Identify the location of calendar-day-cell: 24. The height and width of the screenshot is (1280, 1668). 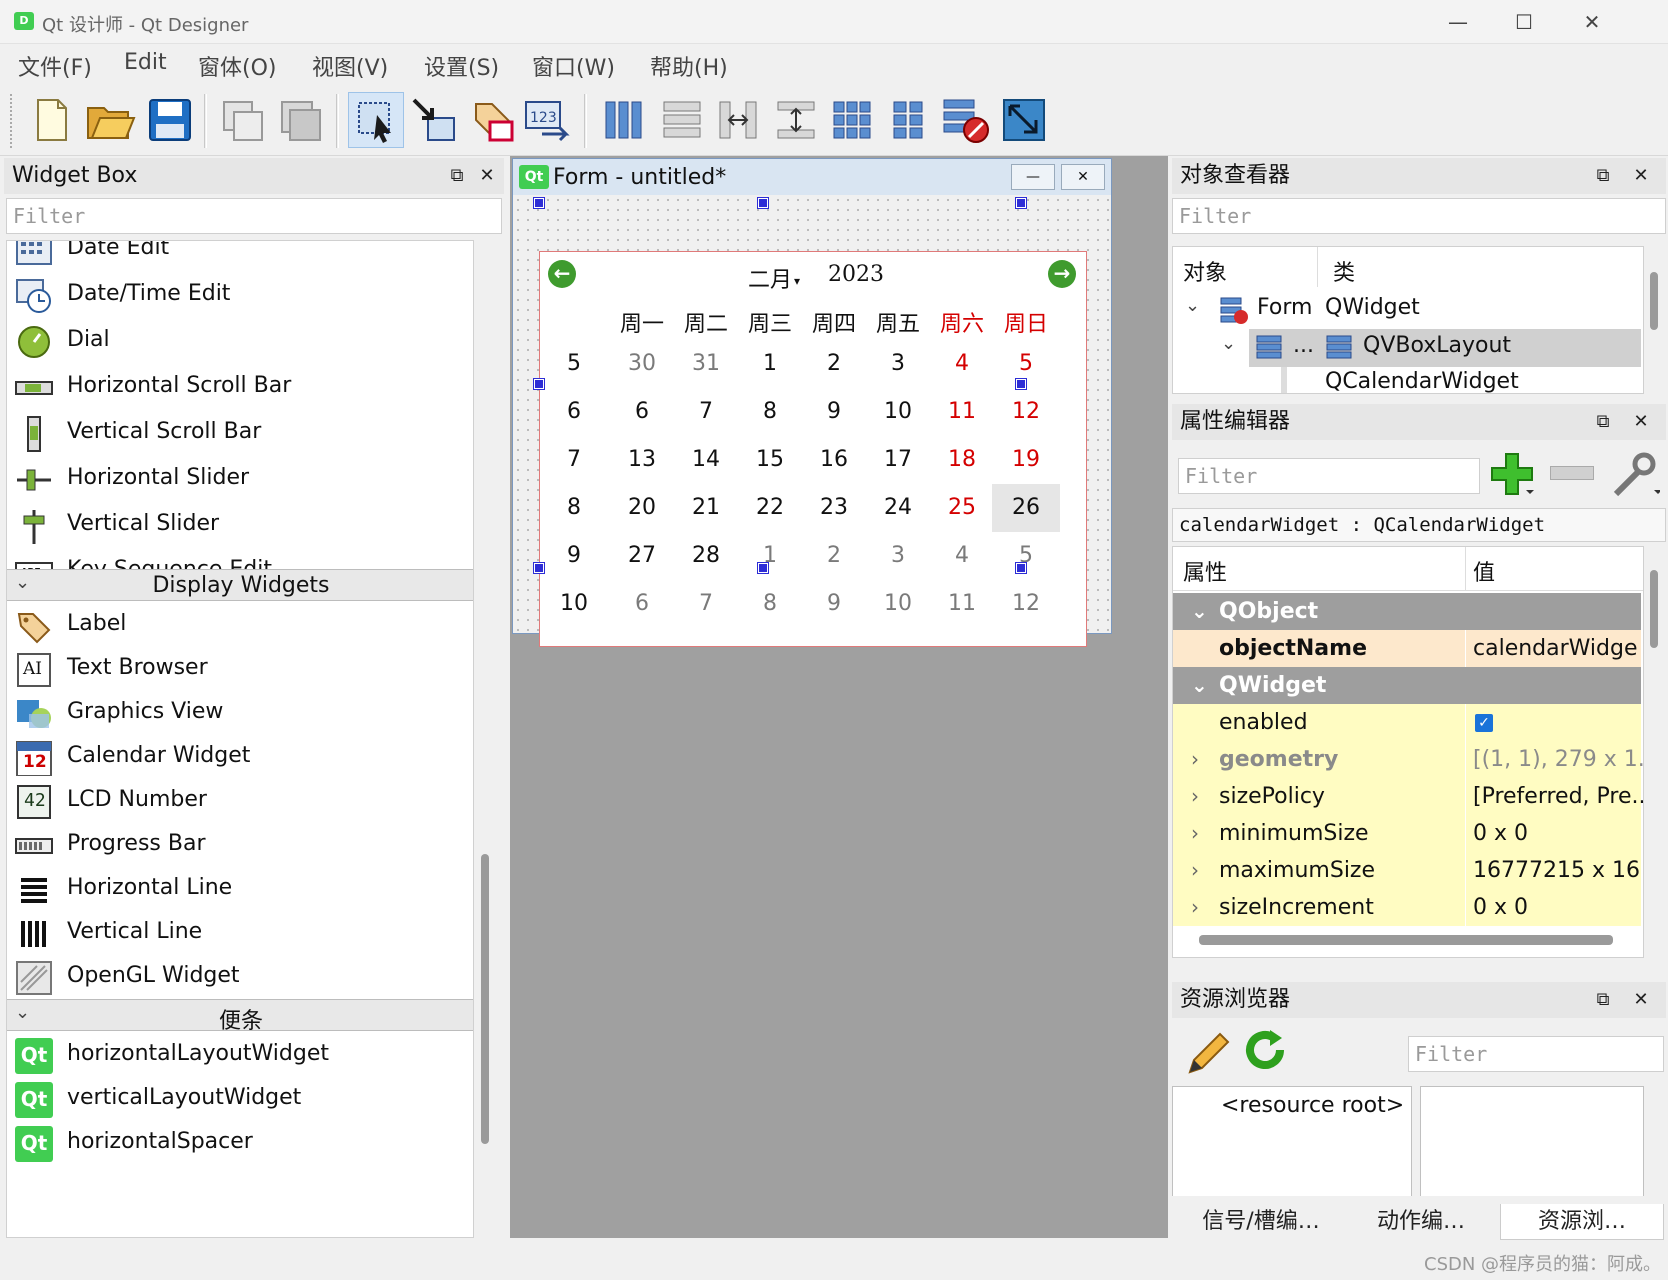
(898, 508).